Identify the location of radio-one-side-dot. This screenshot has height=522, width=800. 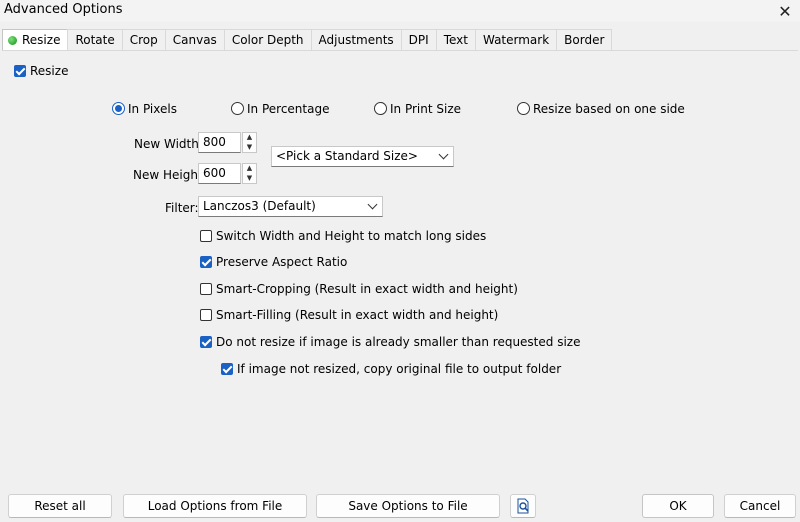
(523, 108).